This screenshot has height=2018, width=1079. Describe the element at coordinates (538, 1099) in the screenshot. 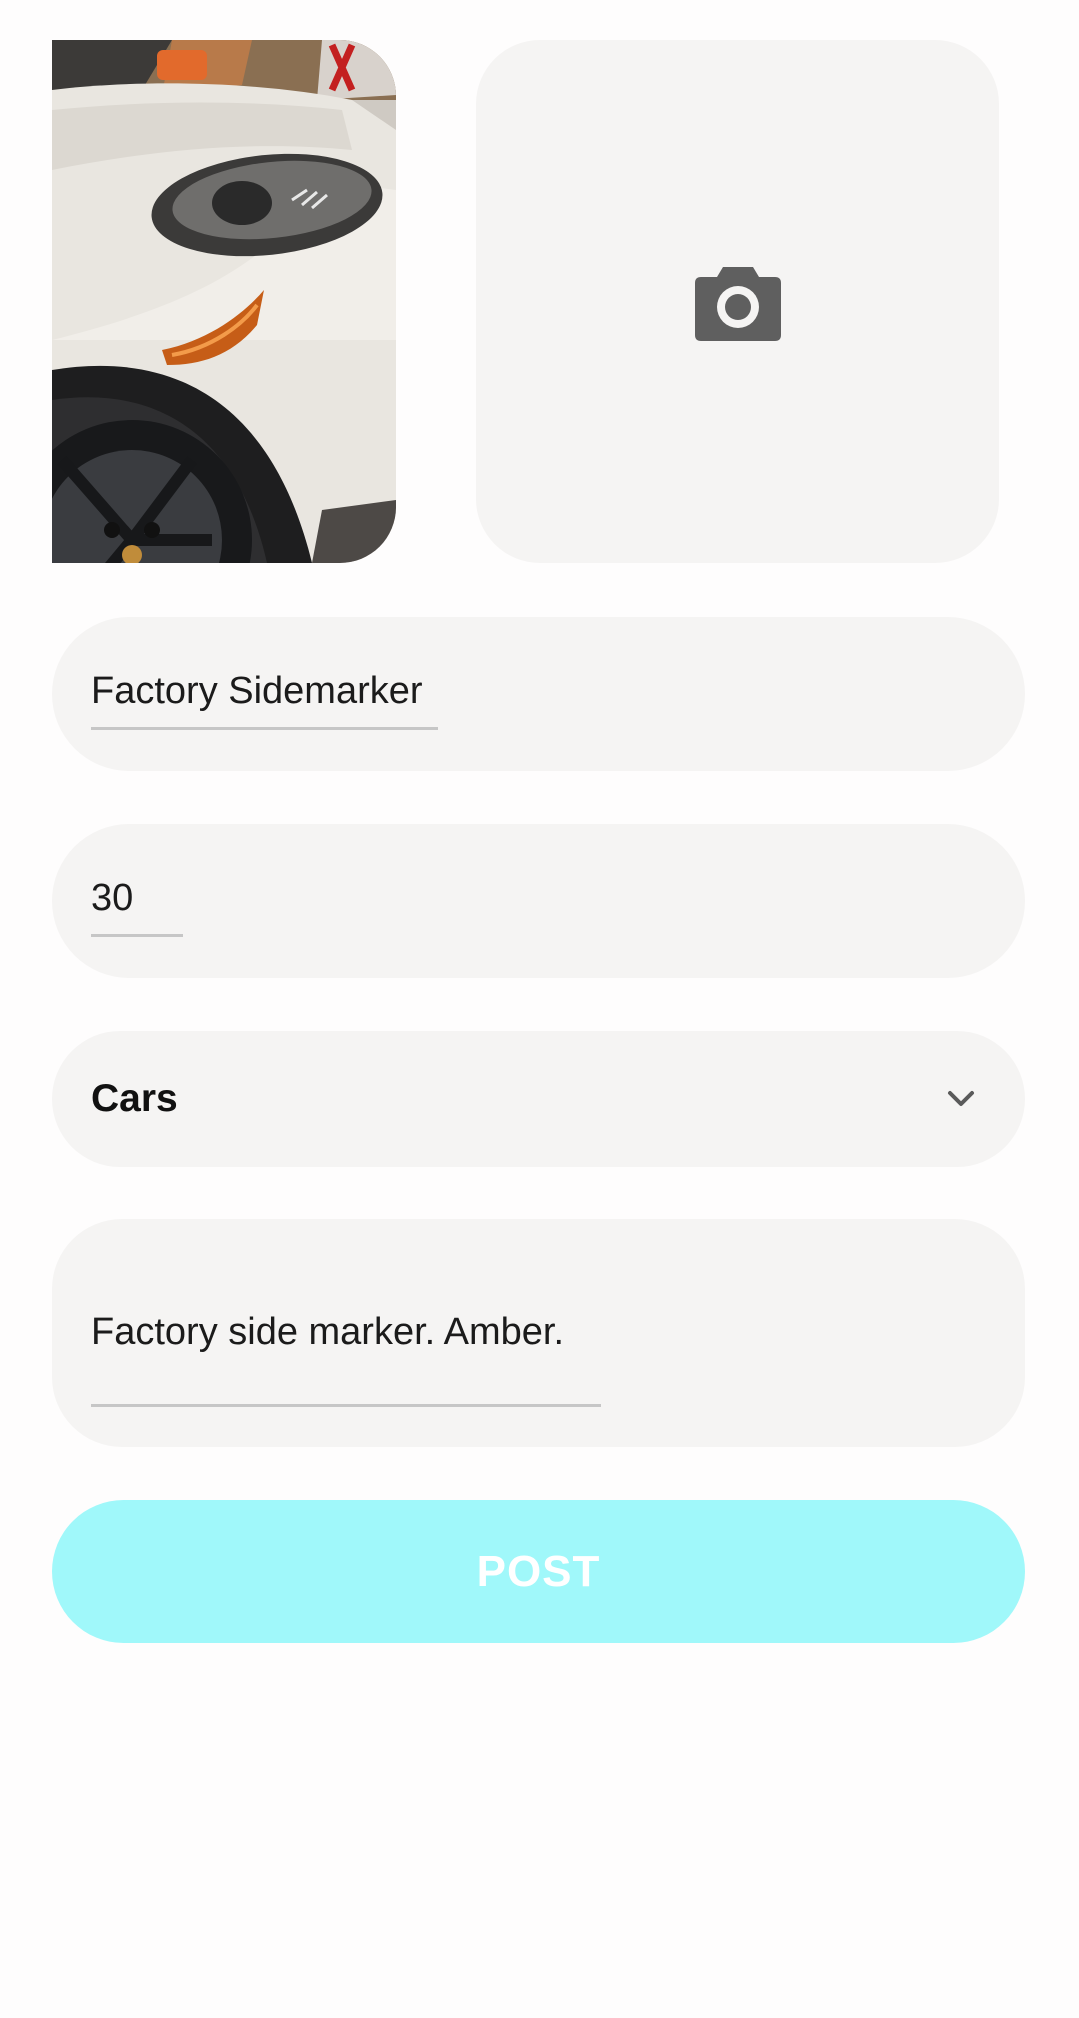

I see `category-select: Cars` at that location.